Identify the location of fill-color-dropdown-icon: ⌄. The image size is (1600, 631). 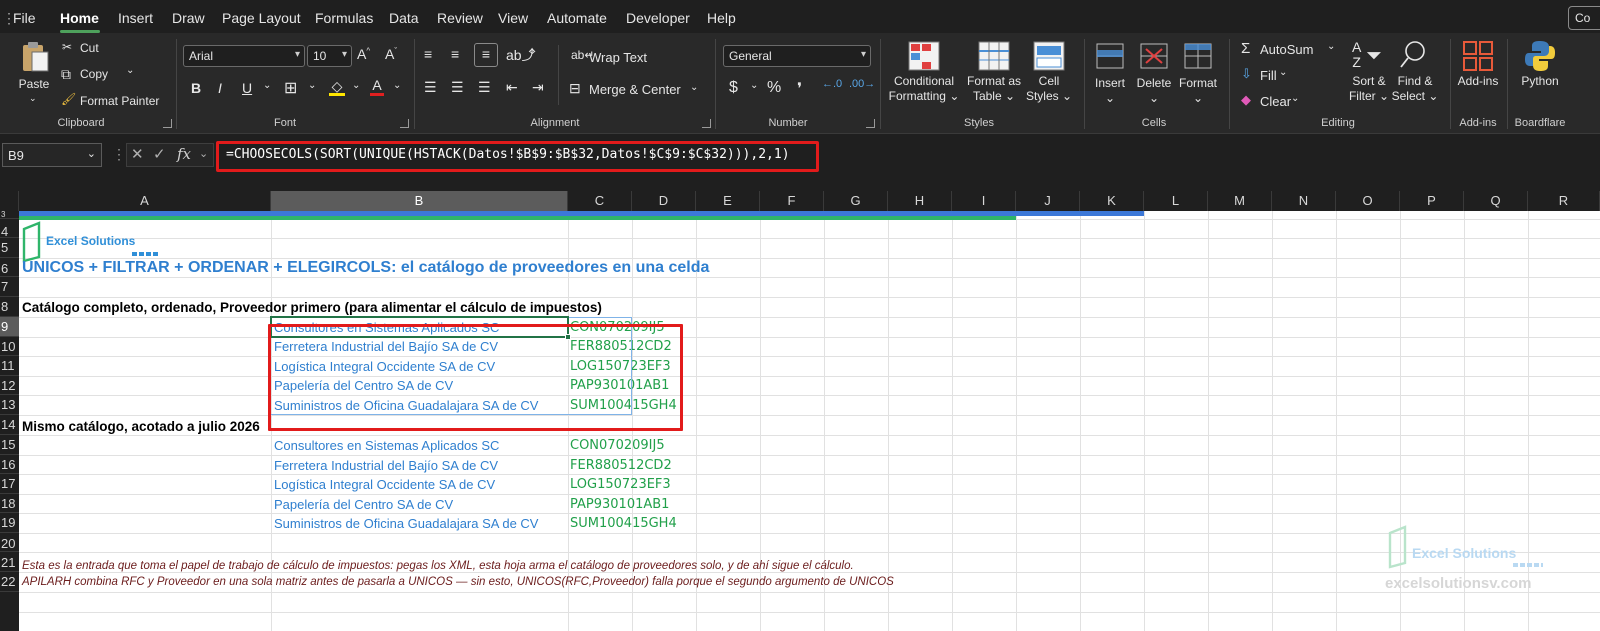
(356, 85).